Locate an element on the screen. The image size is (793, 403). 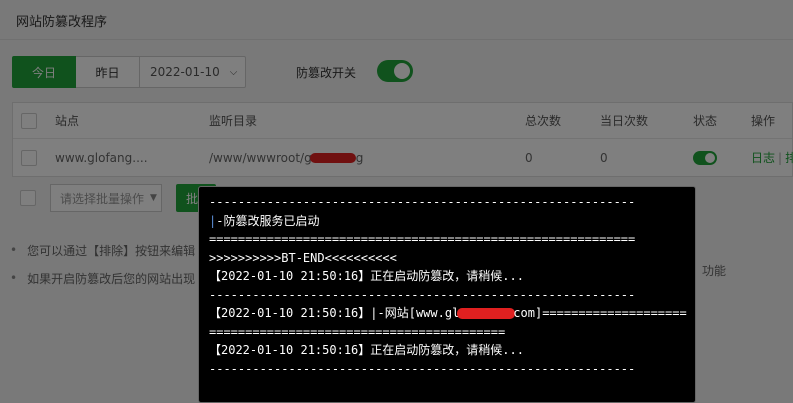
console-line: >>>>>>>>>>BT-END<<<<<<<<<< is located at coordinates (303, 257).